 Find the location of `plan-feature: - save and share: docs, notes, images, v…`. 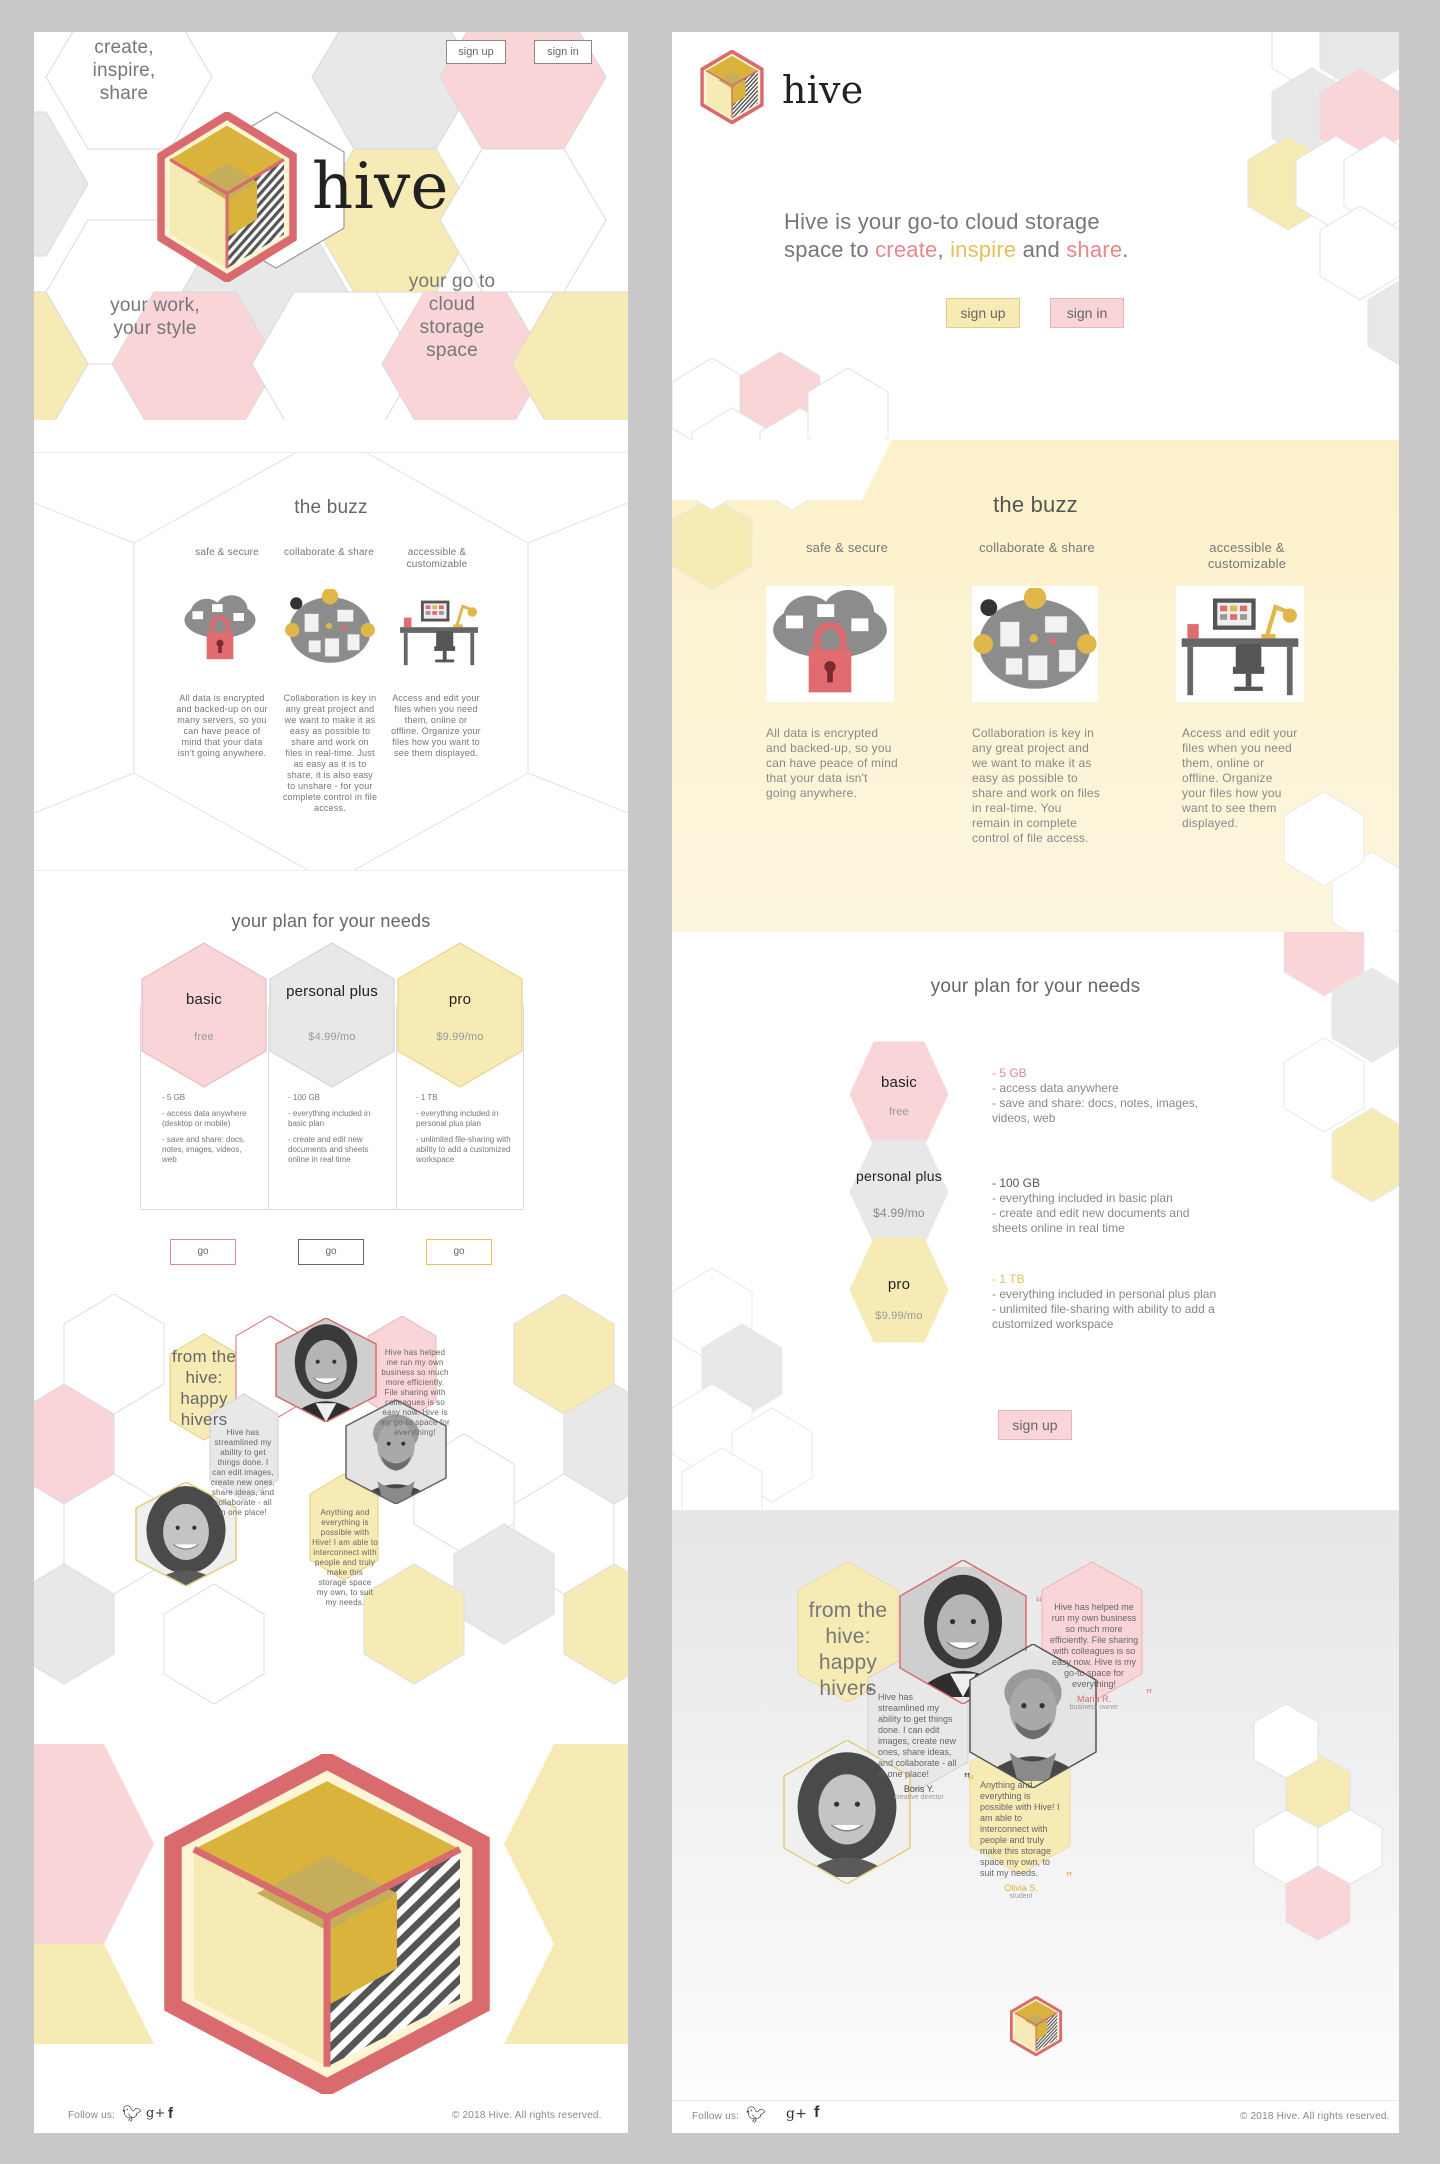

plan-feature: - save and share: docs, notes, images, v… is located at coordinates (1095, 1110).